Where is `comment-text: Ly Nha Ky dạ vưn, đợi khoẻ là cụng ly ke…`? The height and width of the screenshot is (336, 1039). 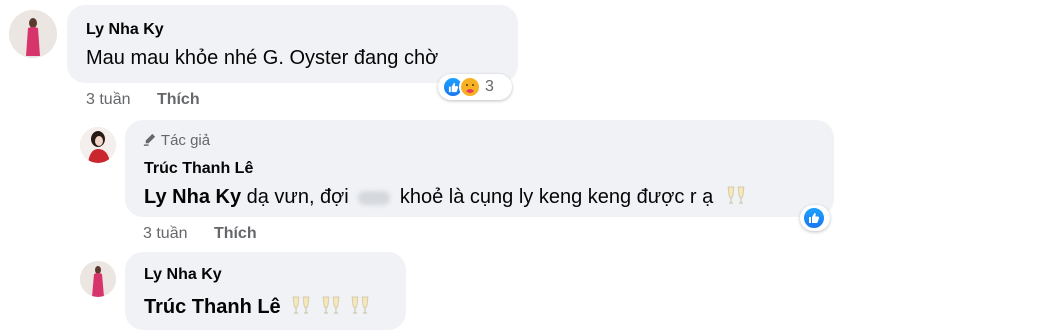 comment-text: Ly Nha Ky dạ vưn, đợi khoẻ là cụng ly ke… is located at coordinates (445, 198).